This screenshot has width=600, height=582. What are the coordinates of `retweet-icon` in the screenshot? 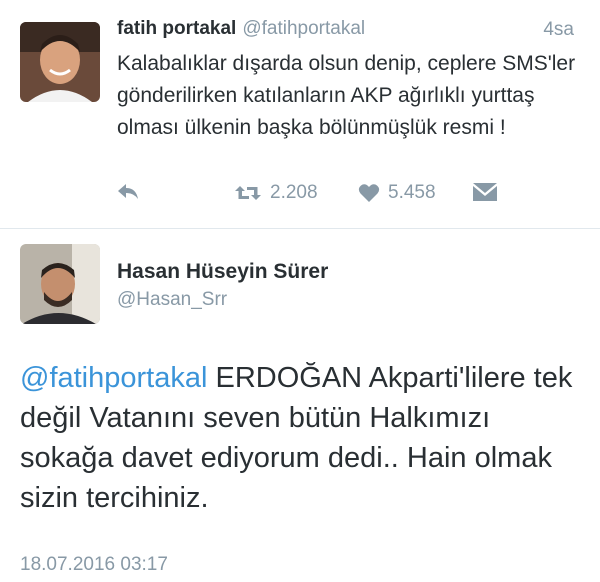 It's located at (248, 193).